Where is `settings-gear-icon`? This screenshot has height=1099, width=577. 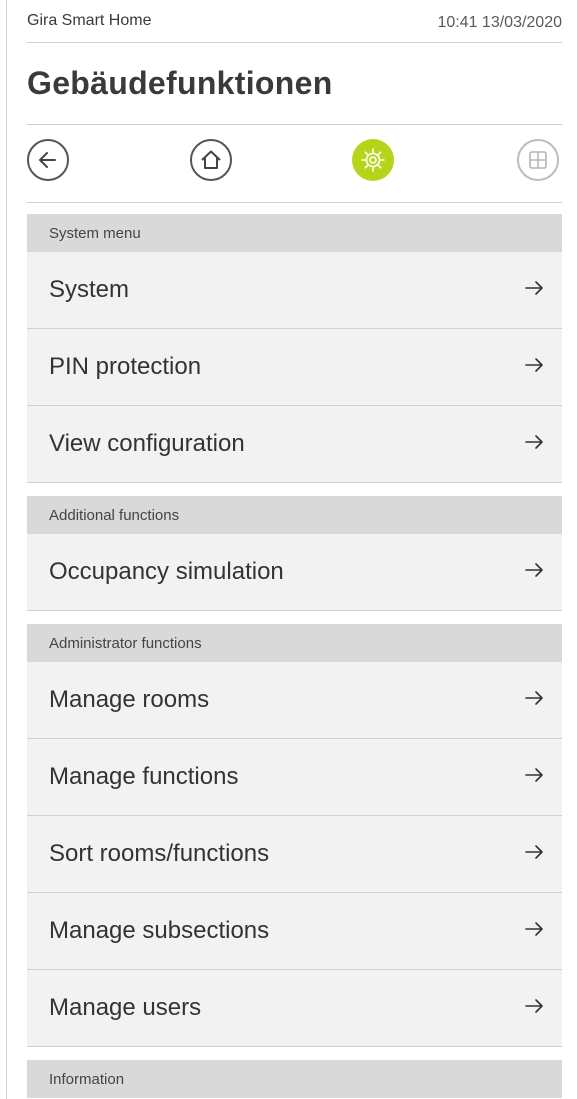
settings-gear-icon is located at coordinates (373, 160).